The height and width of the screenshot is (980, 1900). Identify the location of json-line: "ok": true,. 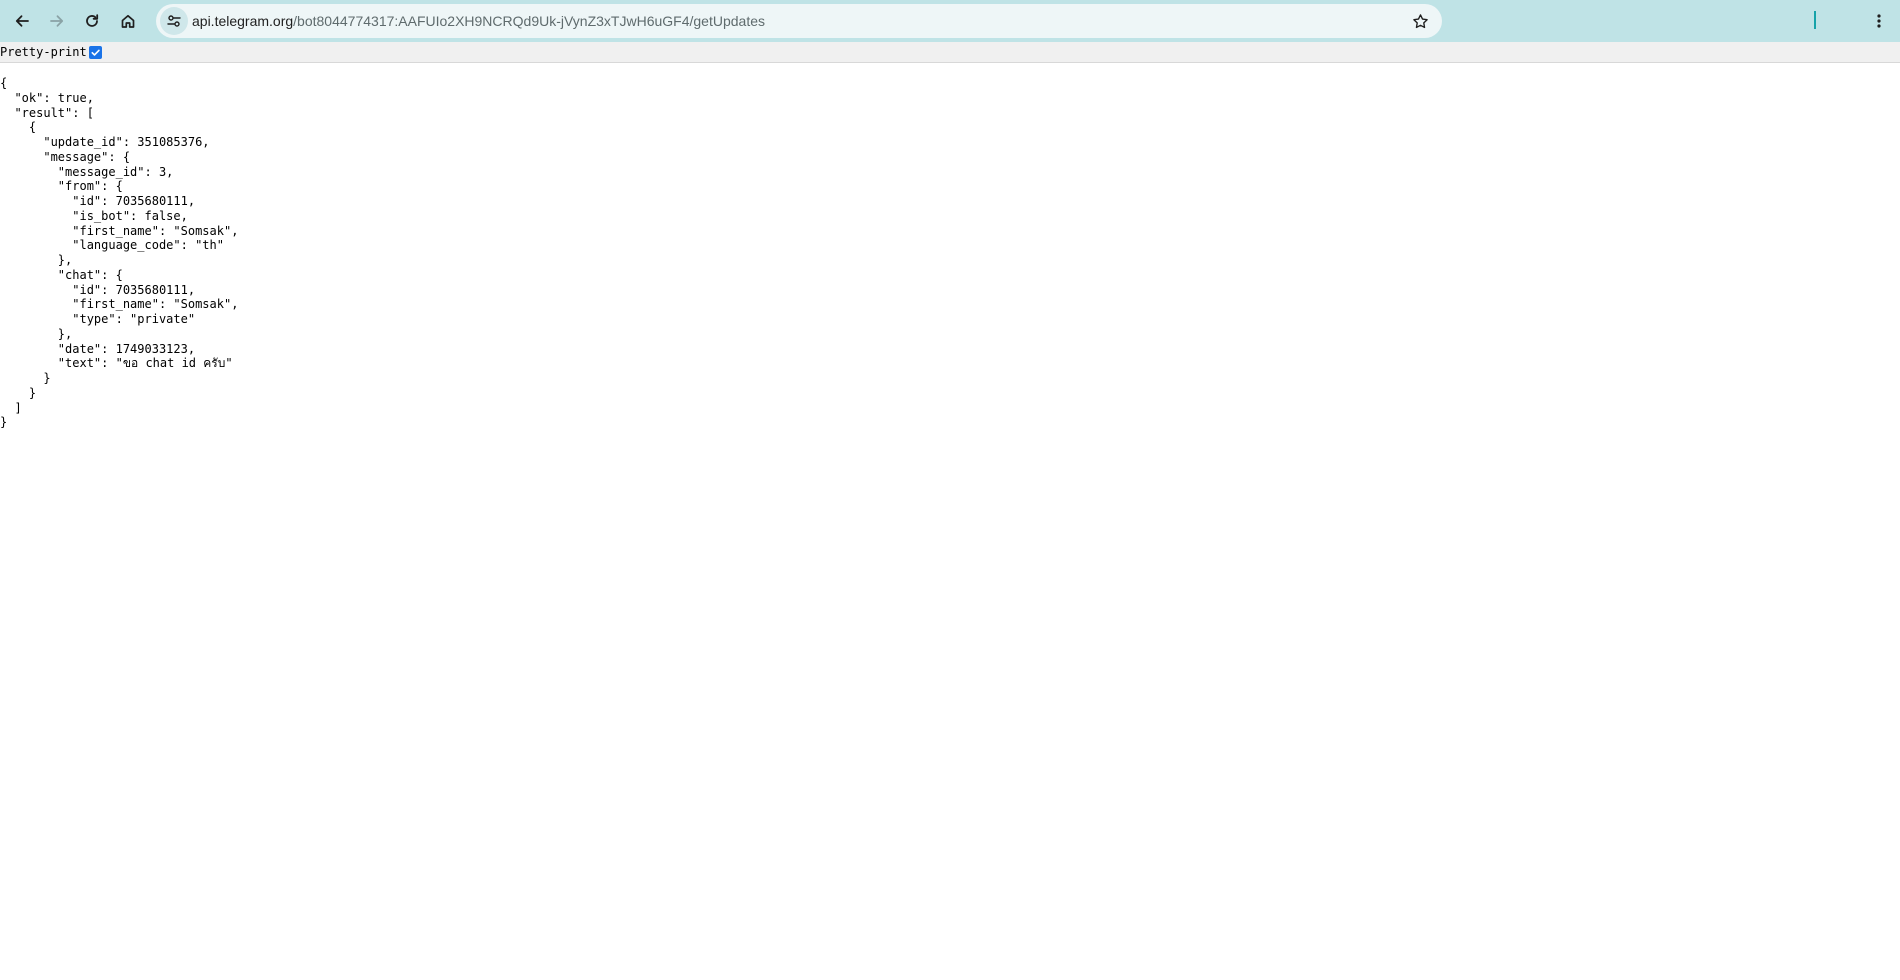
(47, 97).